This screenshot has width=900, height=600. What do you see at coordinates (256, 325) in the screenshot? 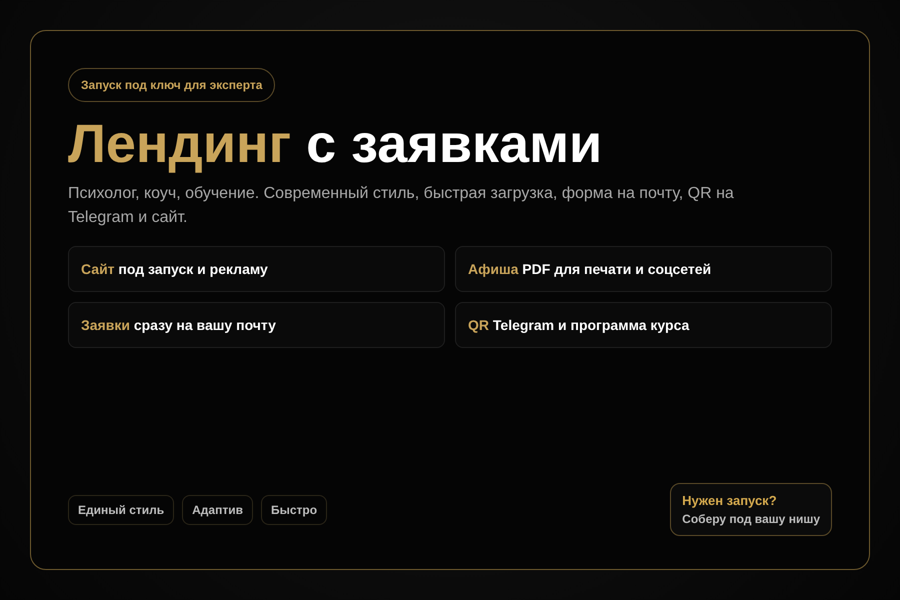
I see `feature-card: Заявки сразу на вашу почту` at bounding box center [256, 325].